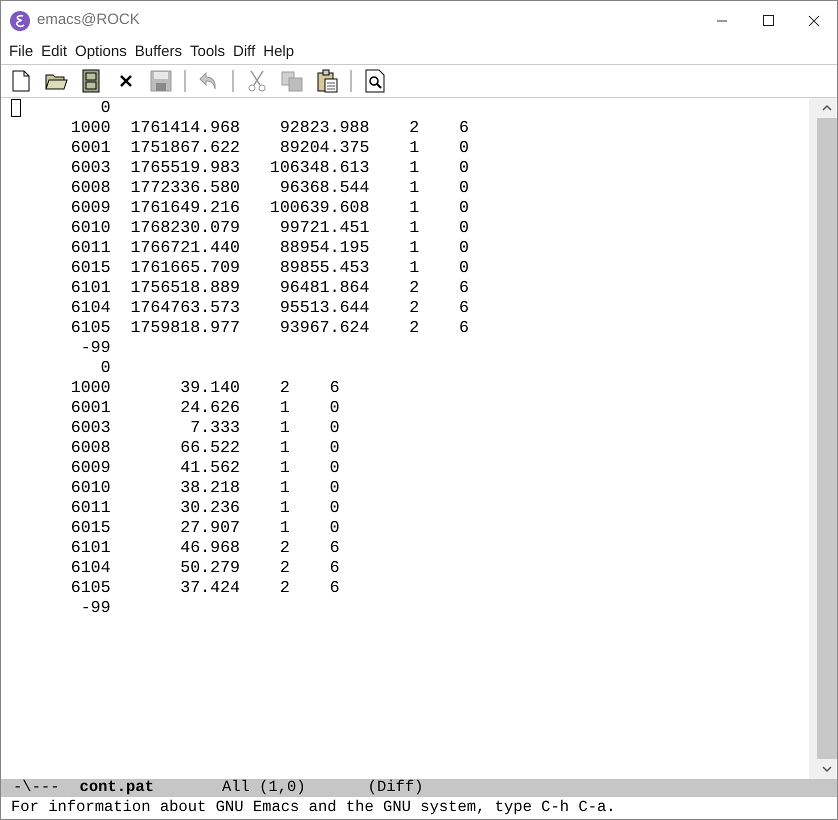 The width and height of the screenshot is (838, 820). What do you see at coordinates (210, 588) in the screenshot?
I see `data-value: 37.424` at bounding box center [210, 588].